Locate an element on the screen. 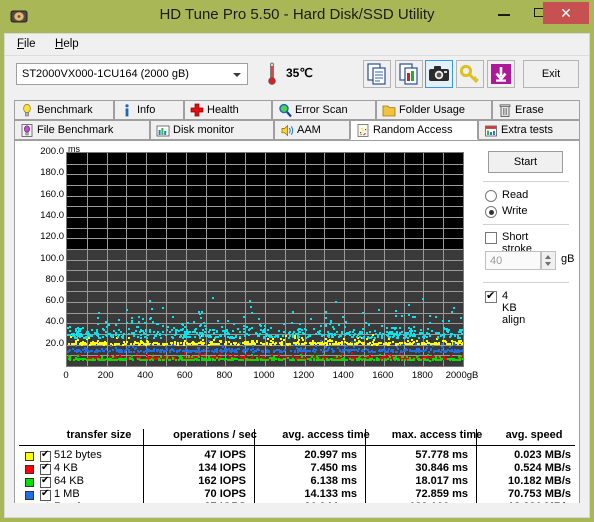  menu-file: File is located at coordinates (26, 44).